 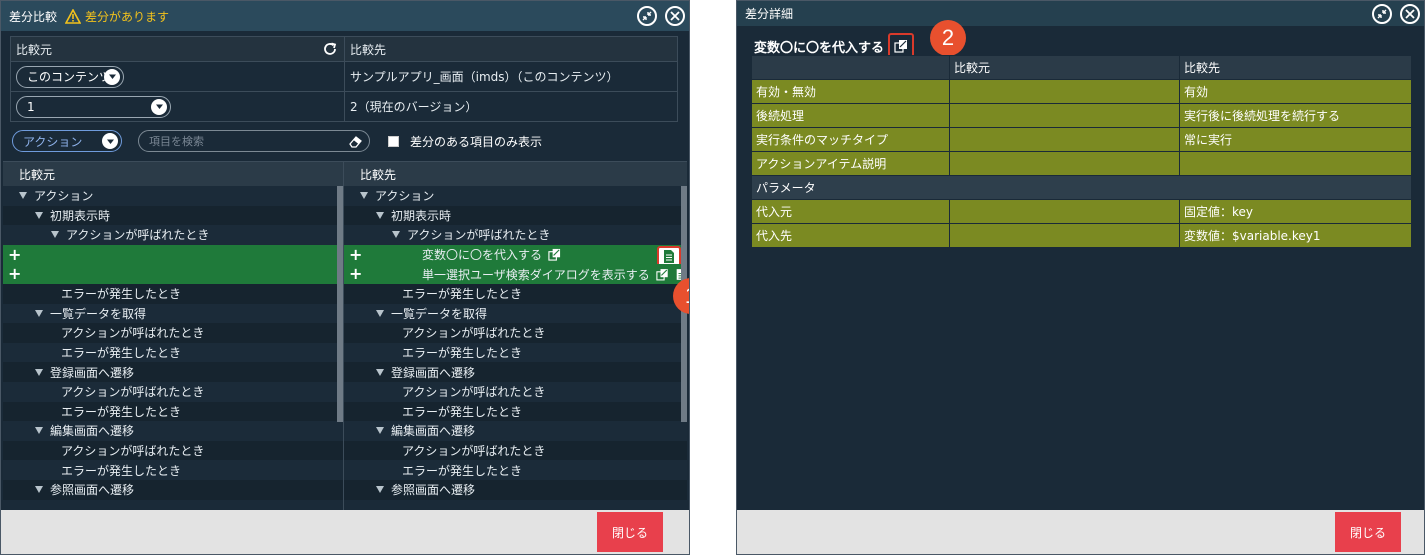 I want to click on detail-cell-name: 代入元, so click(x=850, y=211).